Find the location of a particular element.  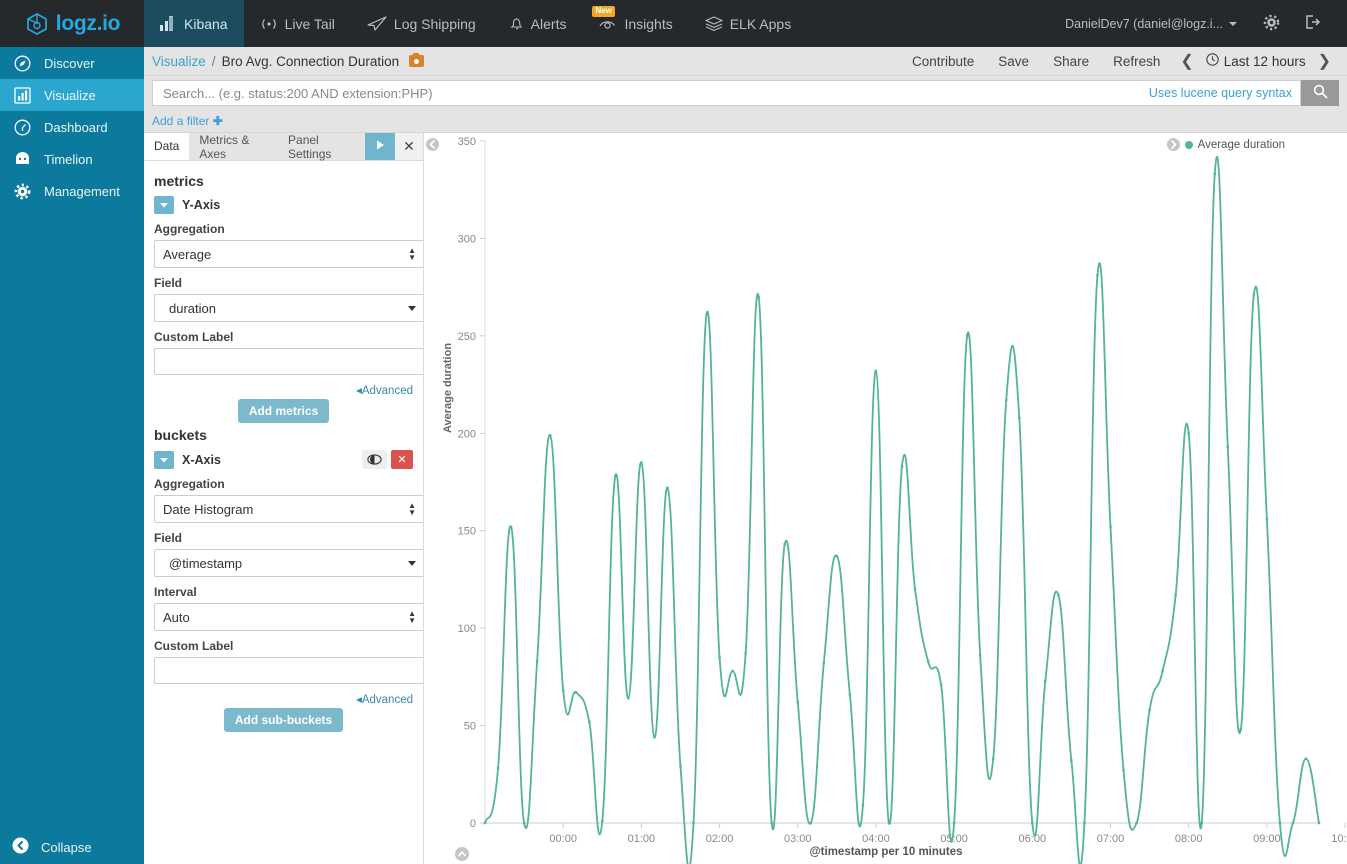

broadcast-icon is located at coordinates (269, 24).